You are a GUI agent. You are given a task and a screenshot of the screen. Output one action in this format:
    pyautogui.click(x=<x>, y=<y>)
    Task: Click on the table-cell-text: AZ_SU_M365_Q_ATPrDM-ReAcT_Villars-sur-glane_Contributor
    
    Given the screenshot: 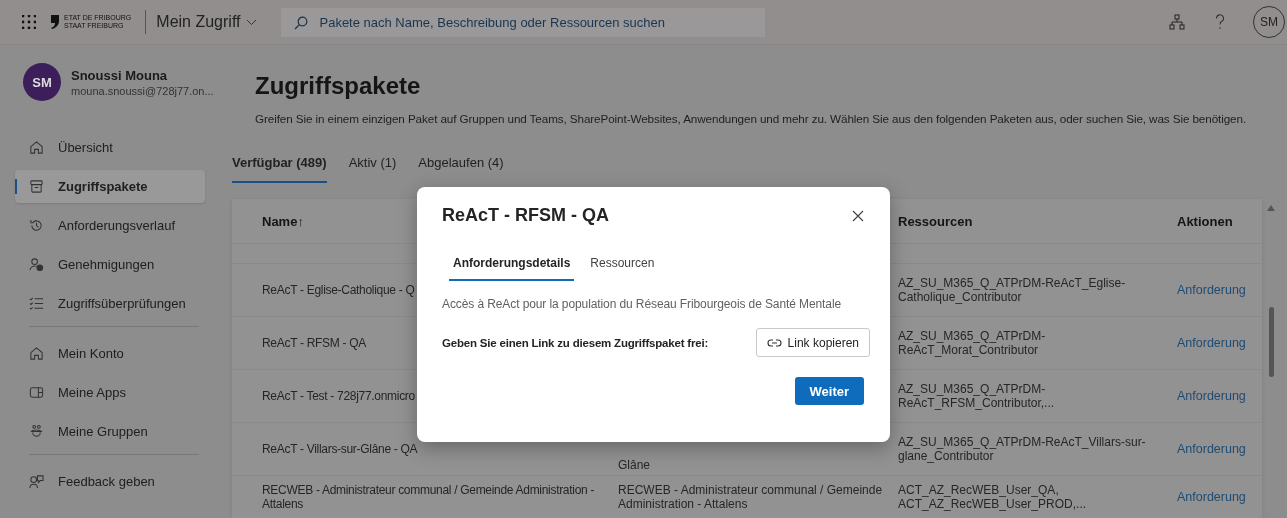 What is the action you would take?
    pyautogui.click(x=1022, y=449)
    